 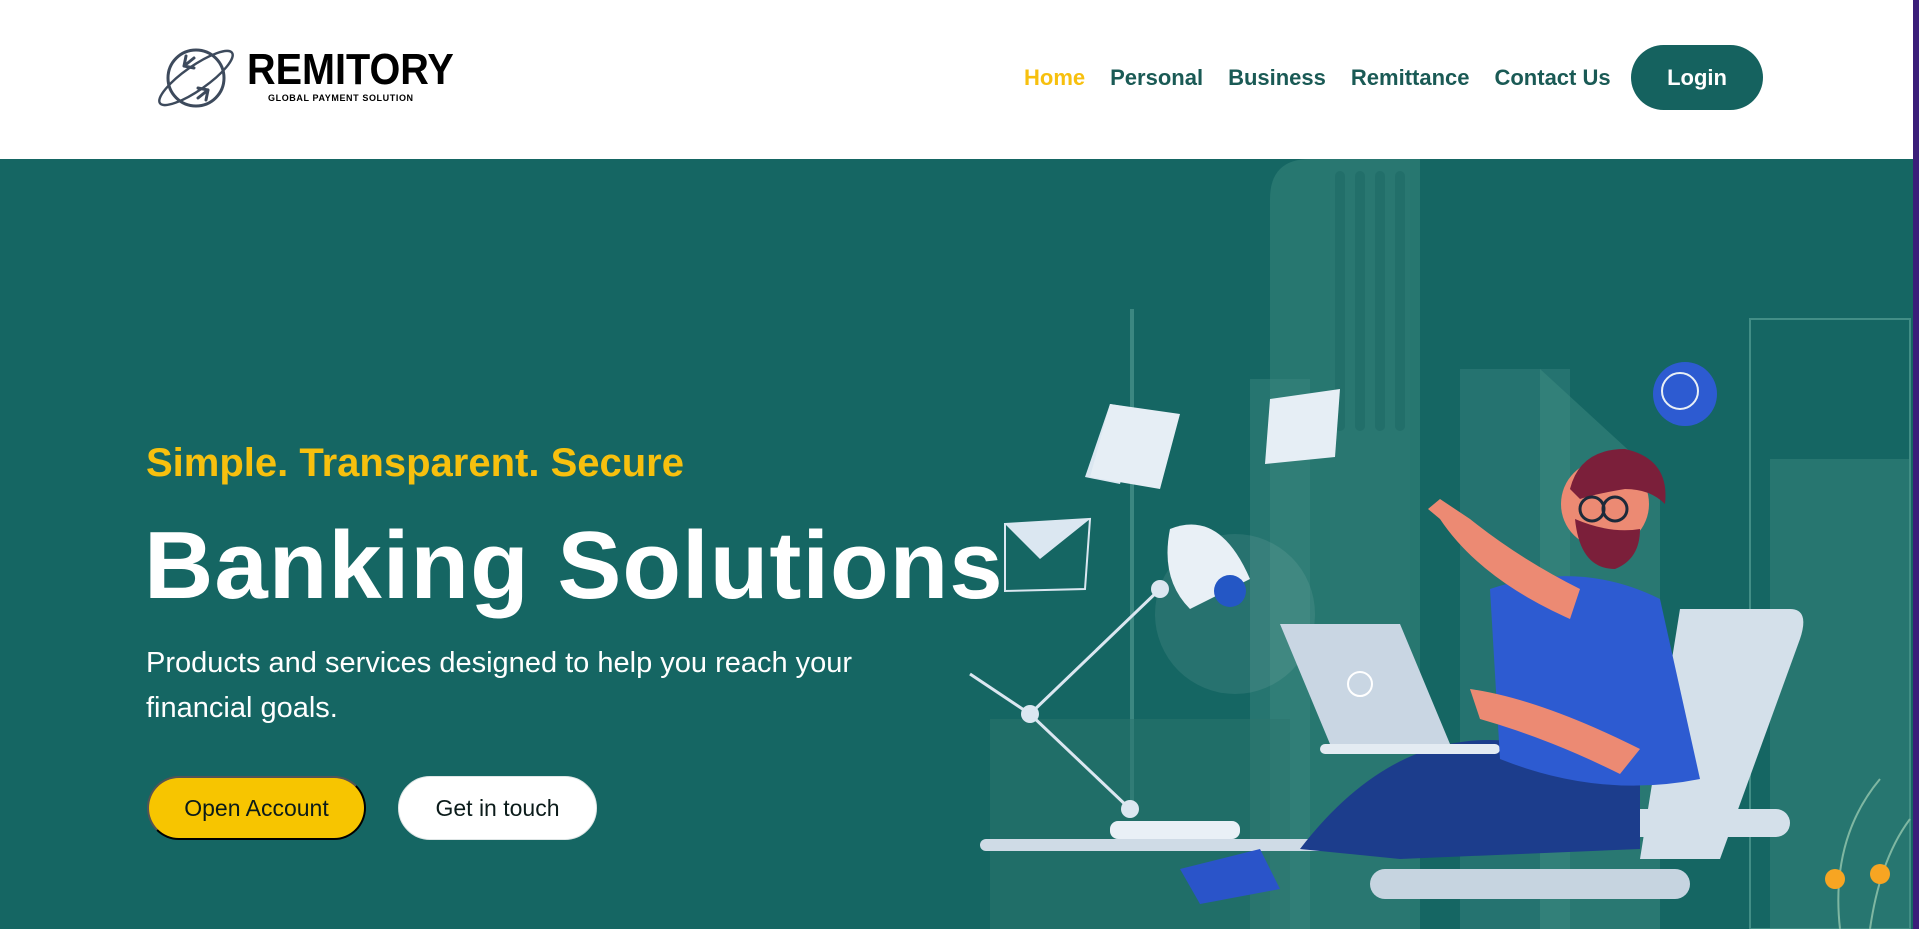 I want to click on nav-item-contact-us: Contact Us, so click(x=1552, y=78).